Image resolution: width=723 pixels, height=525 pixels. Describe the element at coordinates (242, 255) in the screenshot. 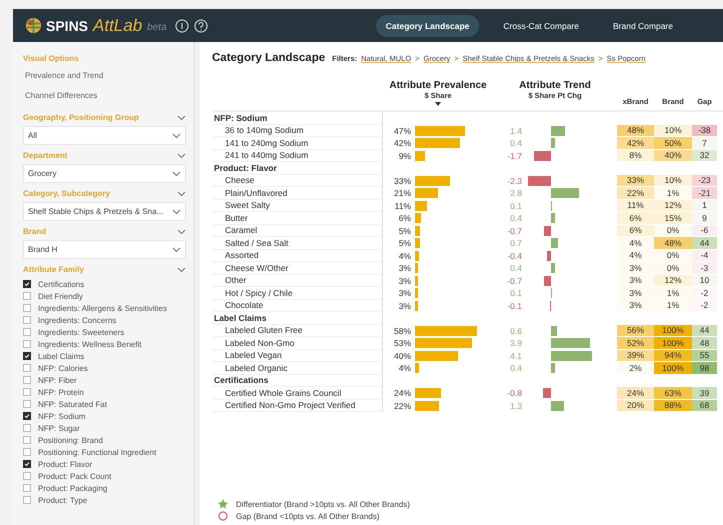

I see `attribute-label: Assorted` at that location.